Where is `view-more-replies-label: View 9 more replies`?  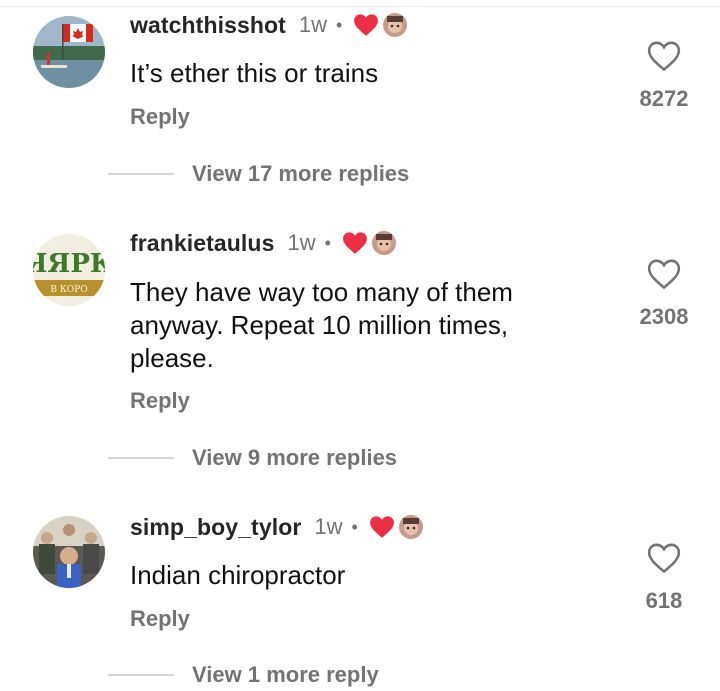 view-more-replies-label: View 9 more replies is located at coordinates (295, 457).